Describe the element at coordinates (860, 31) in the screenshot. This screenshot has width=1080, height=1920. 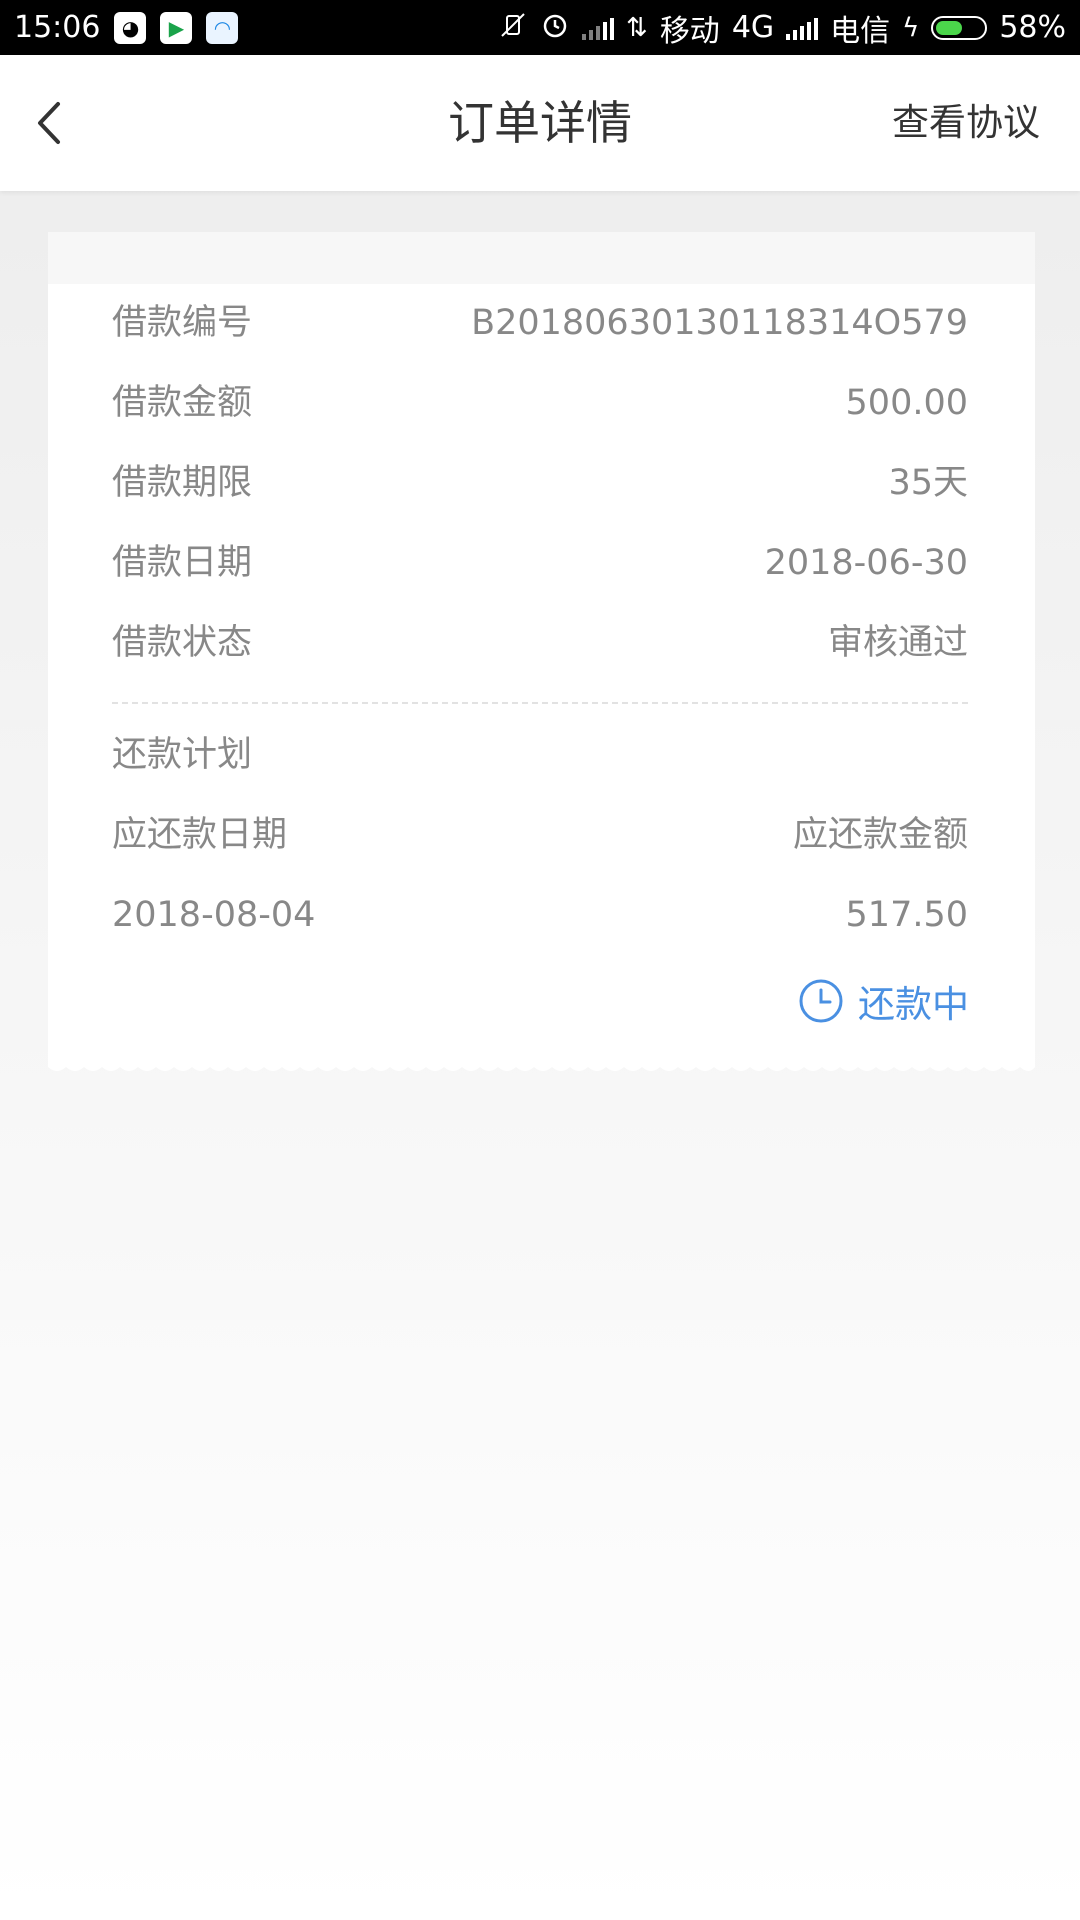
I see `carrier2-label: 电信` at that location.